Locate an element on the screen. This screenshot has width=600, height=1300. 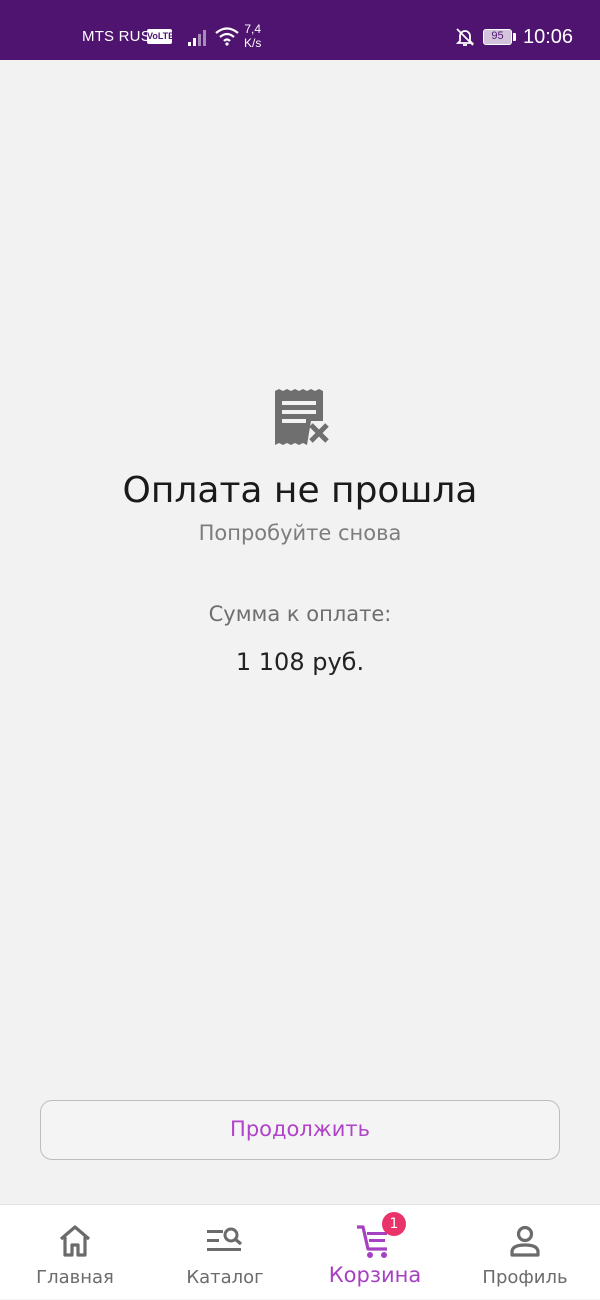
battery-icon: 95 is located at coordinates (497, 37).